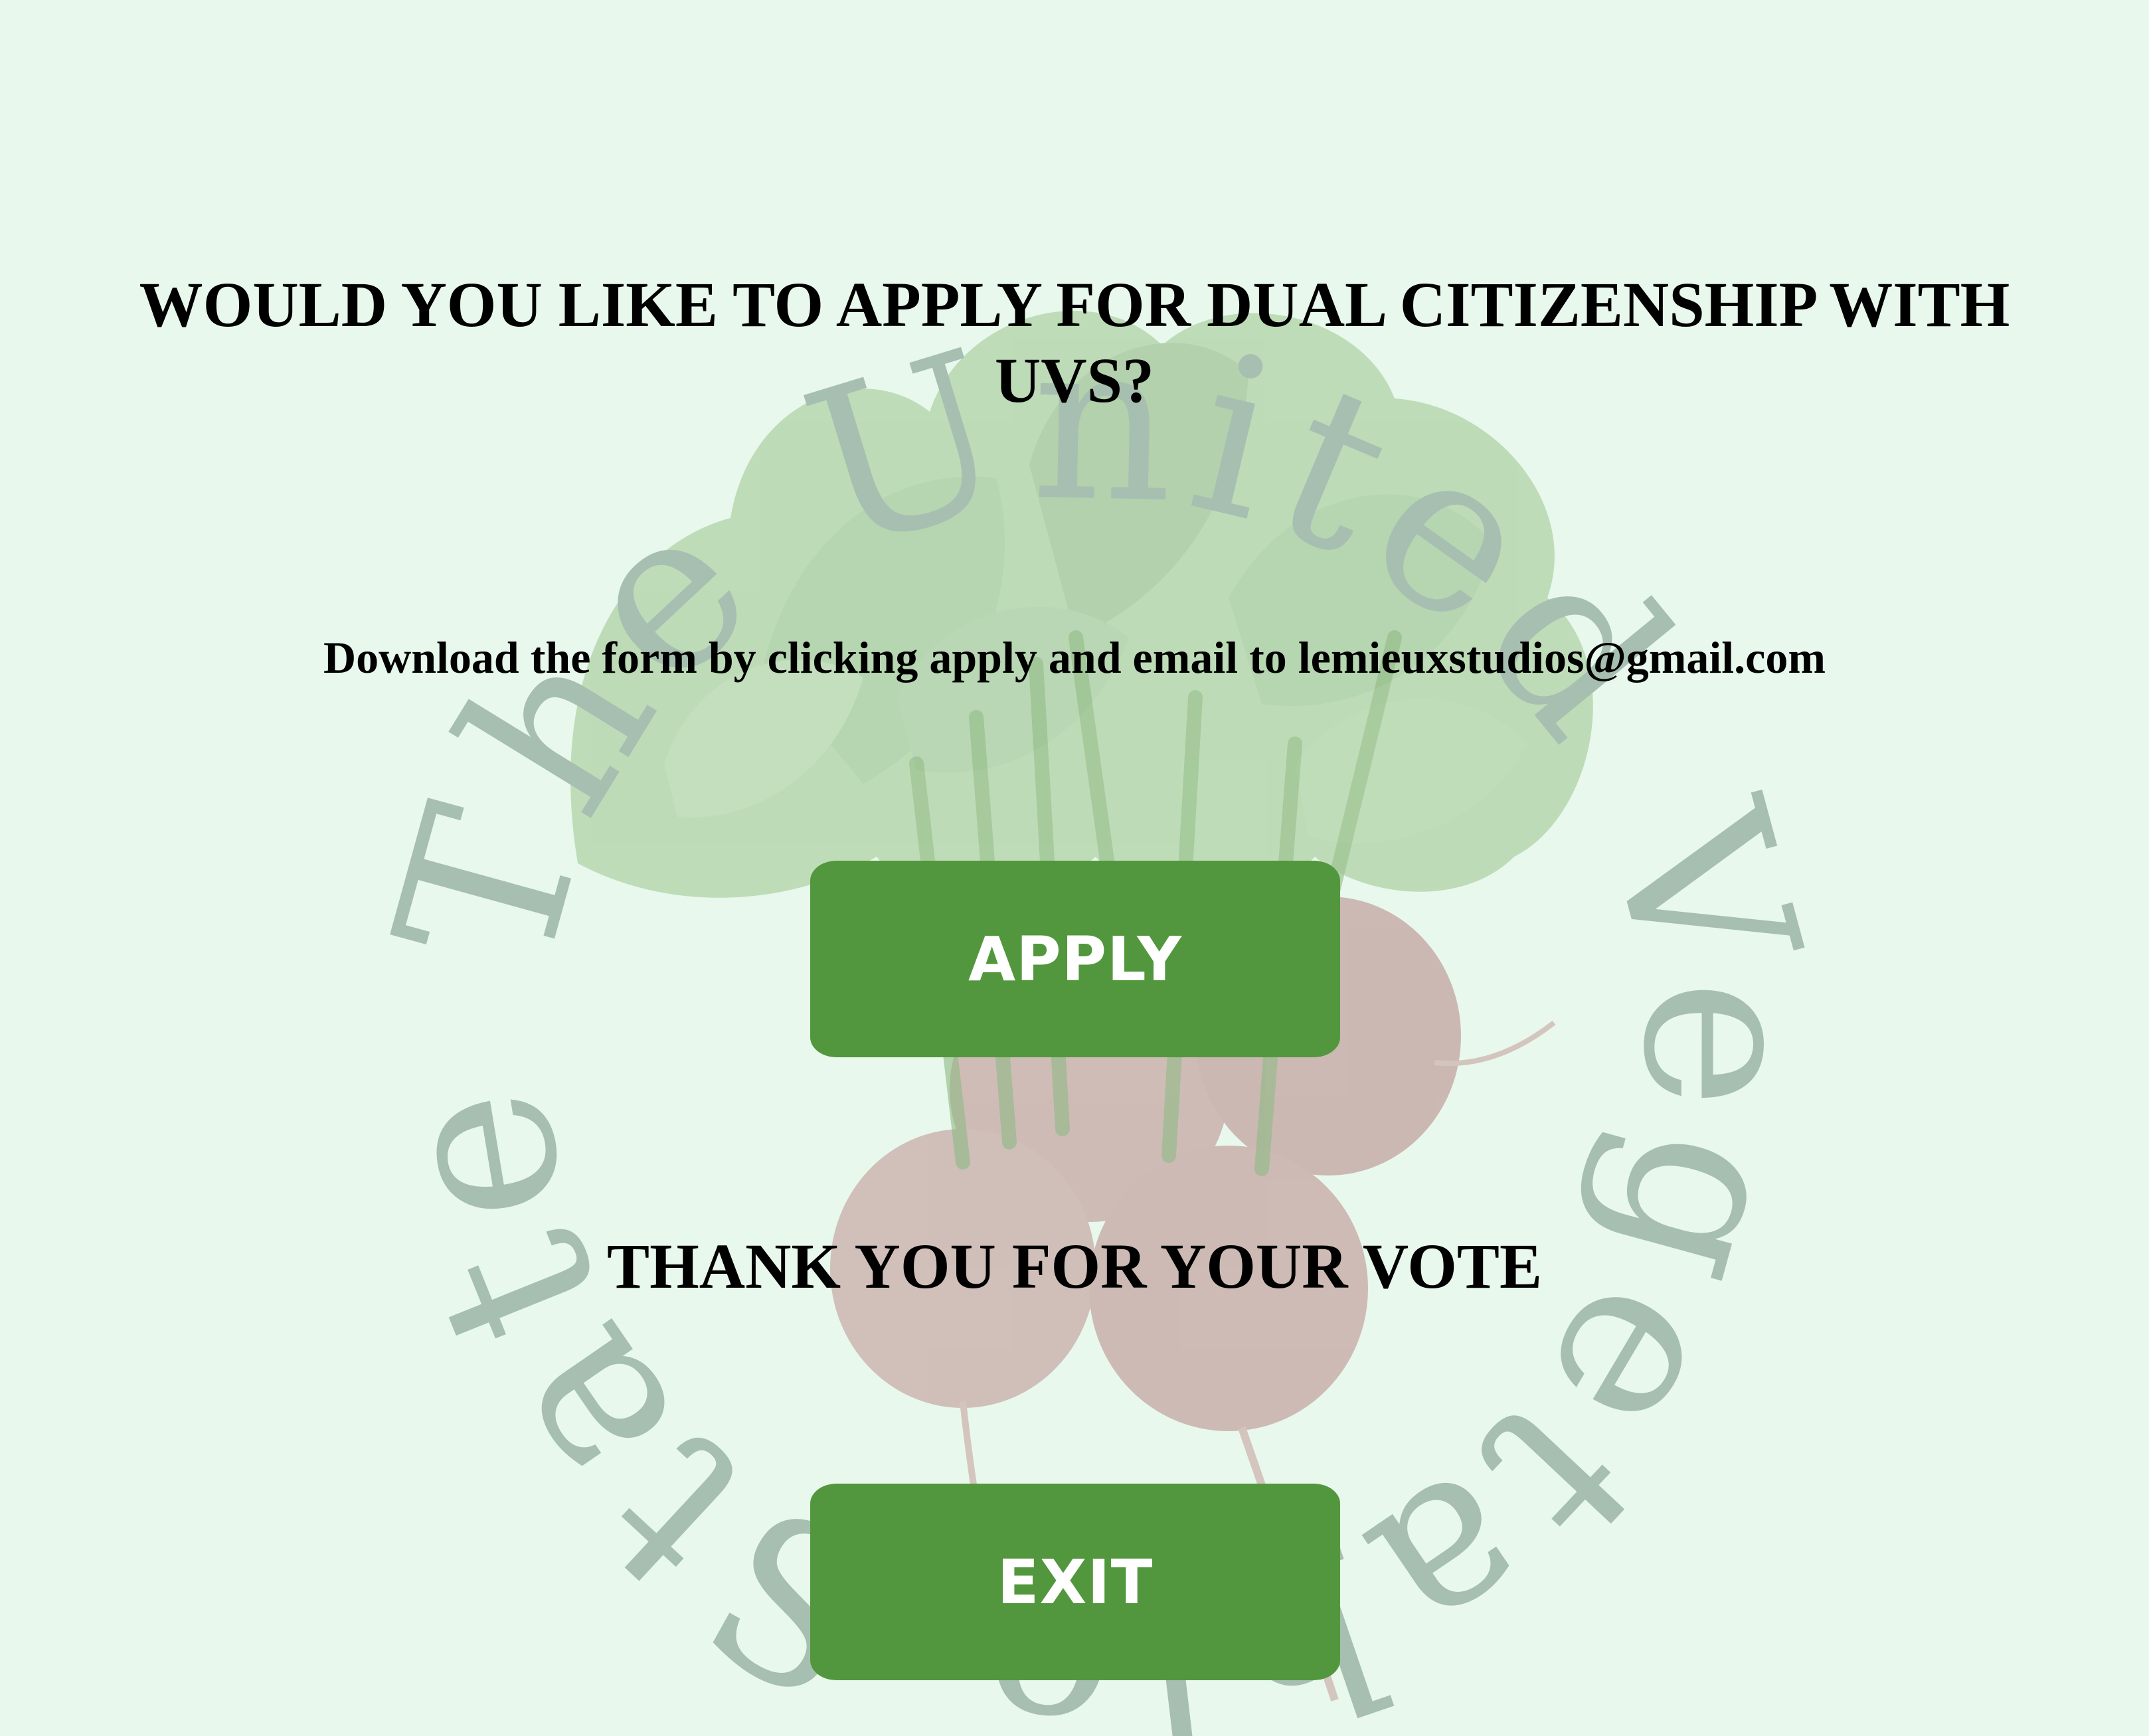 This screenshot has height=1736, width=2149. What do you see at coordinates (1075, 1582) in the screenshot?
I see `exit-button: EXIT` at bounding box center [1075, 1582].